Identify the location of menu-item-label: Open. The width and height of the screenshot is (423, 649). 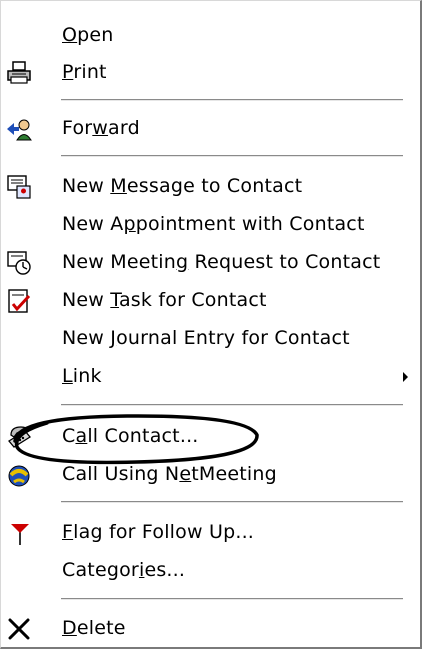
(88, 35).